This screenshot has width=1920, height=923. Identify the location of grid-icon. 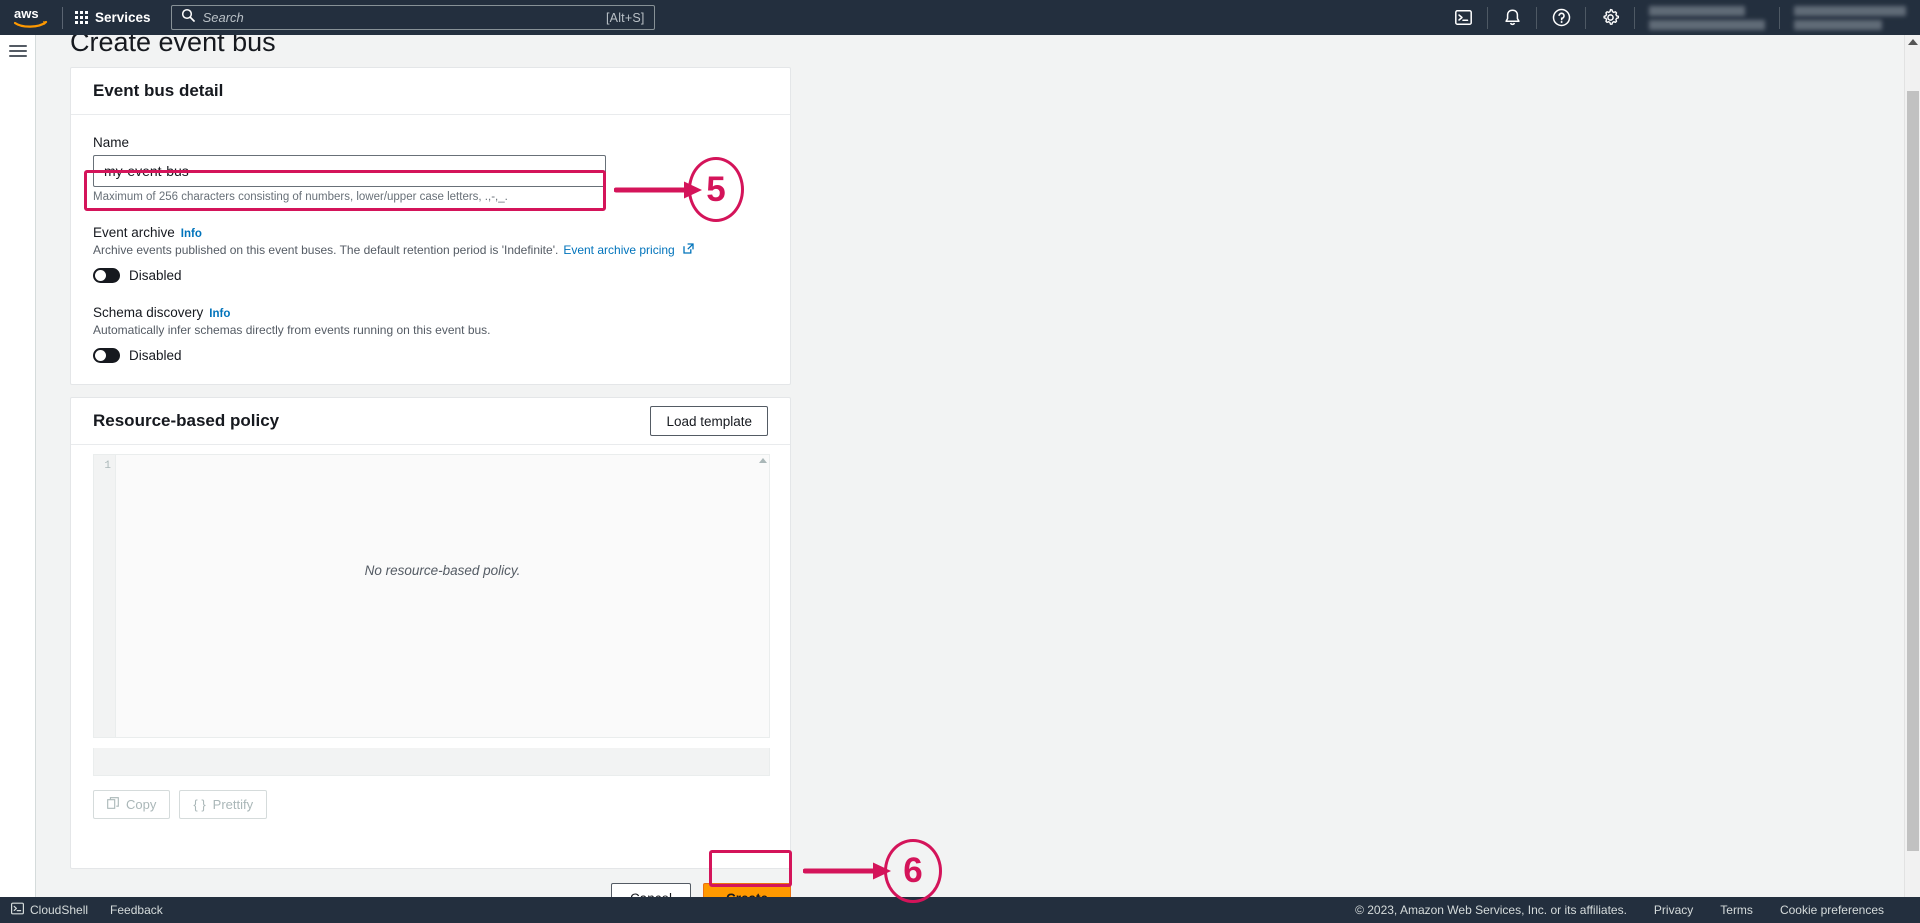
(81, 17).